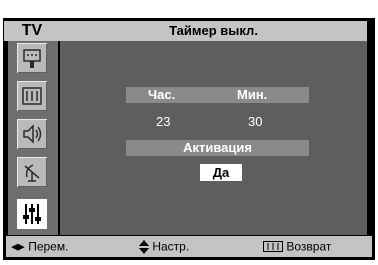 Image resolution: width=378 pixels, height=265 pixels. What do you see at coordinates (48, 246) in the screenshot?
I see `move-label: Перем.` at bounding box center [48, 246].